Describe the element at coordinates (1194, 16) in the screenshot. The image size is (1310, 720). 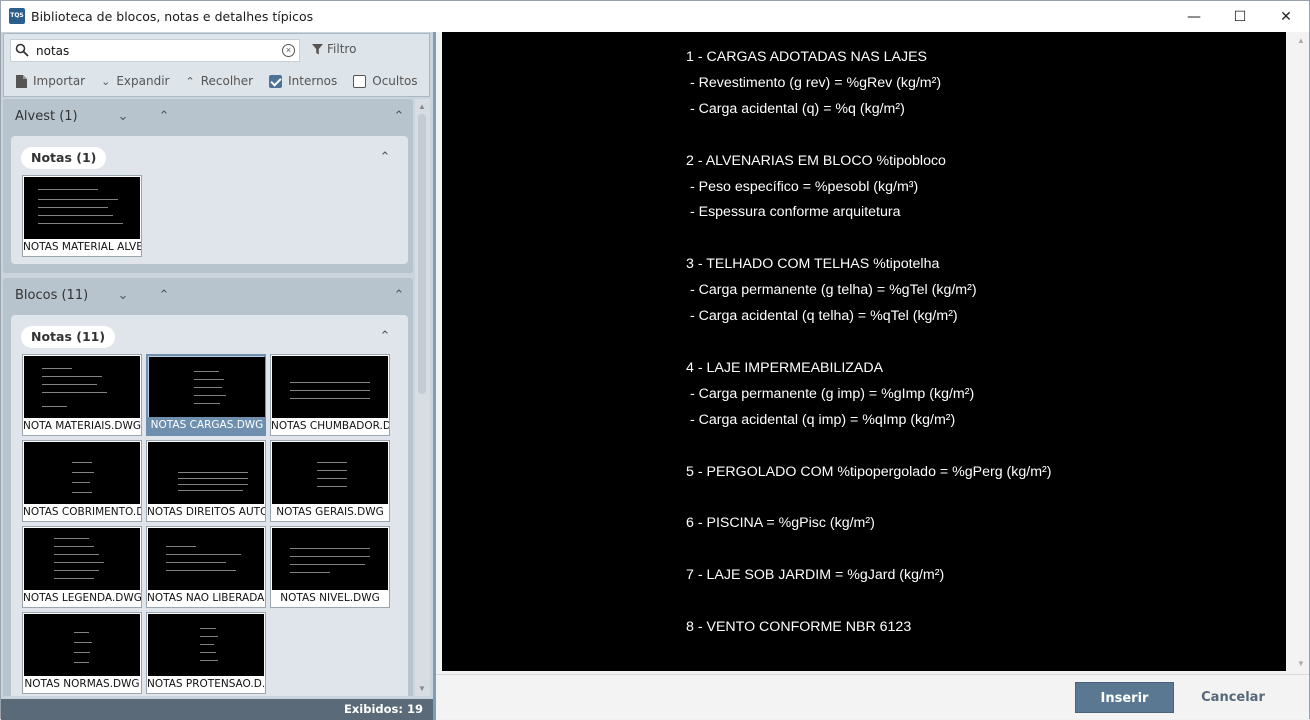
I see `minimize-button: —` at that location.